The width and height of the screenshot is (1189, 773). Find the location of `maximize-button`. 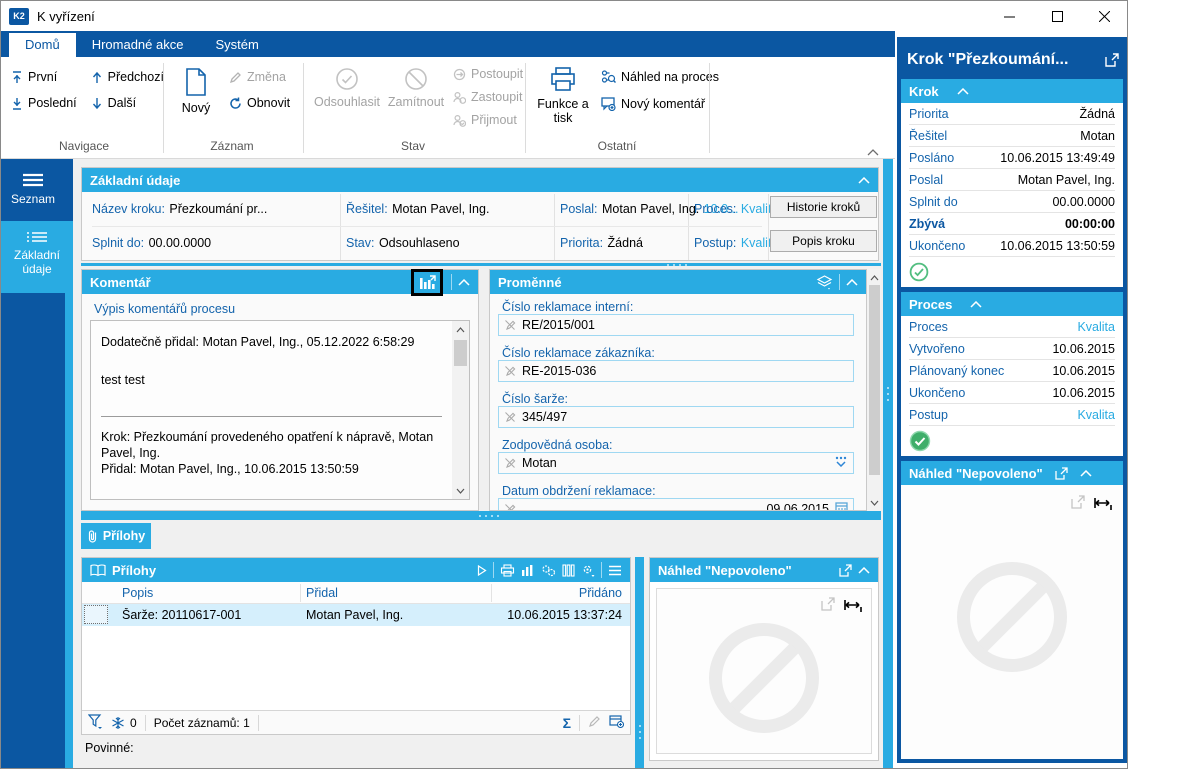

maximize-button is located at coordinates (1057, 16).